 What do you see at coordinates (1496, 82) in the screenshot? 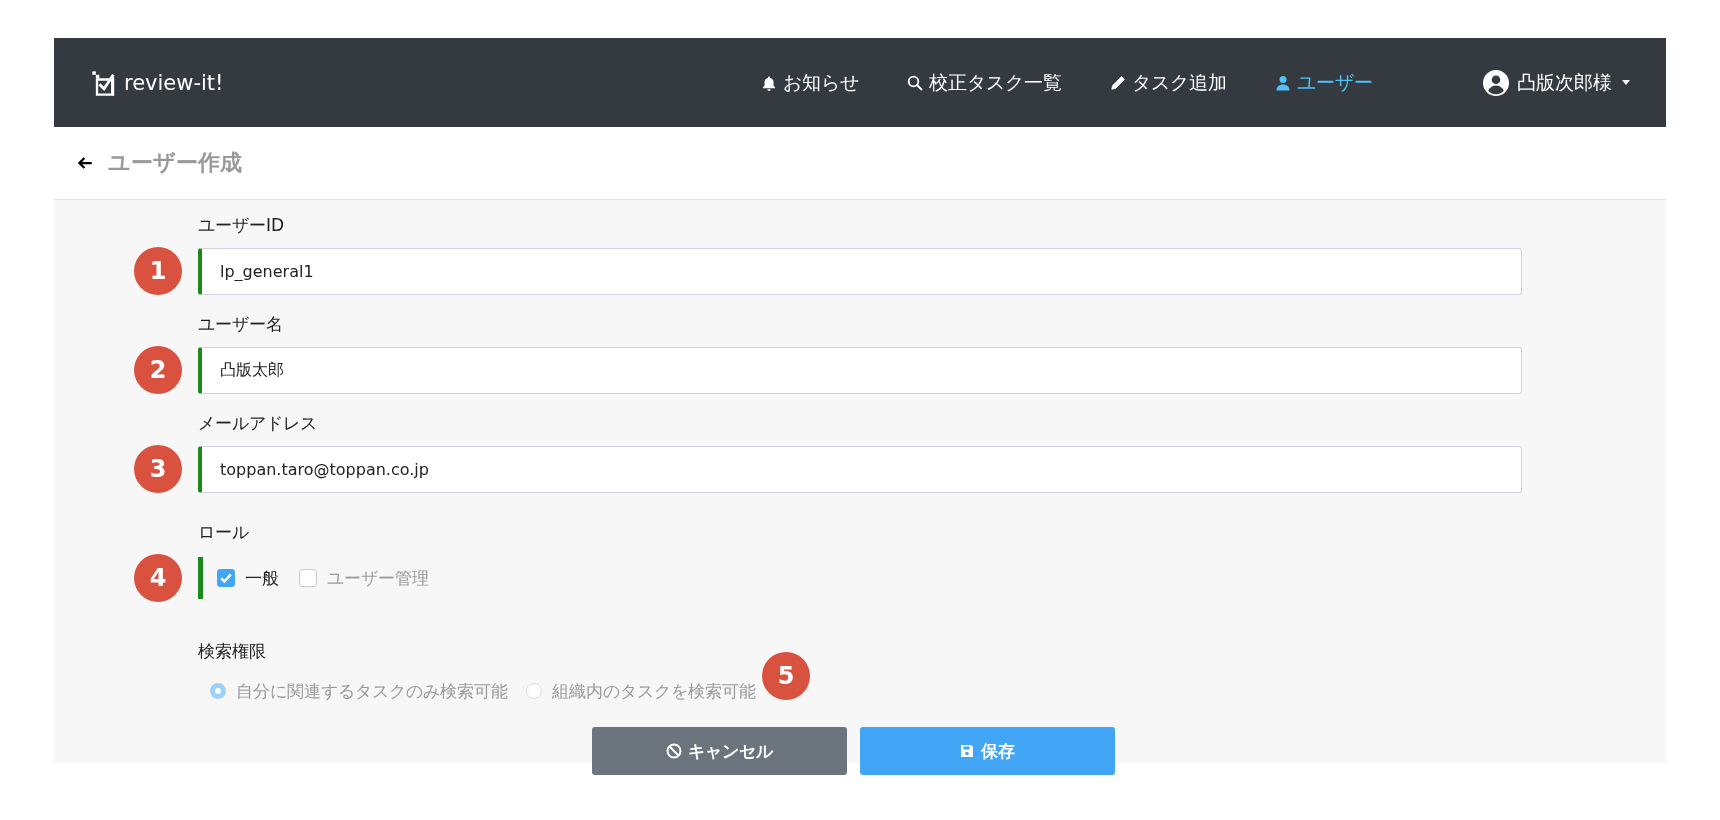
I see `avatar-icon` at bounding box center [1496, 82].